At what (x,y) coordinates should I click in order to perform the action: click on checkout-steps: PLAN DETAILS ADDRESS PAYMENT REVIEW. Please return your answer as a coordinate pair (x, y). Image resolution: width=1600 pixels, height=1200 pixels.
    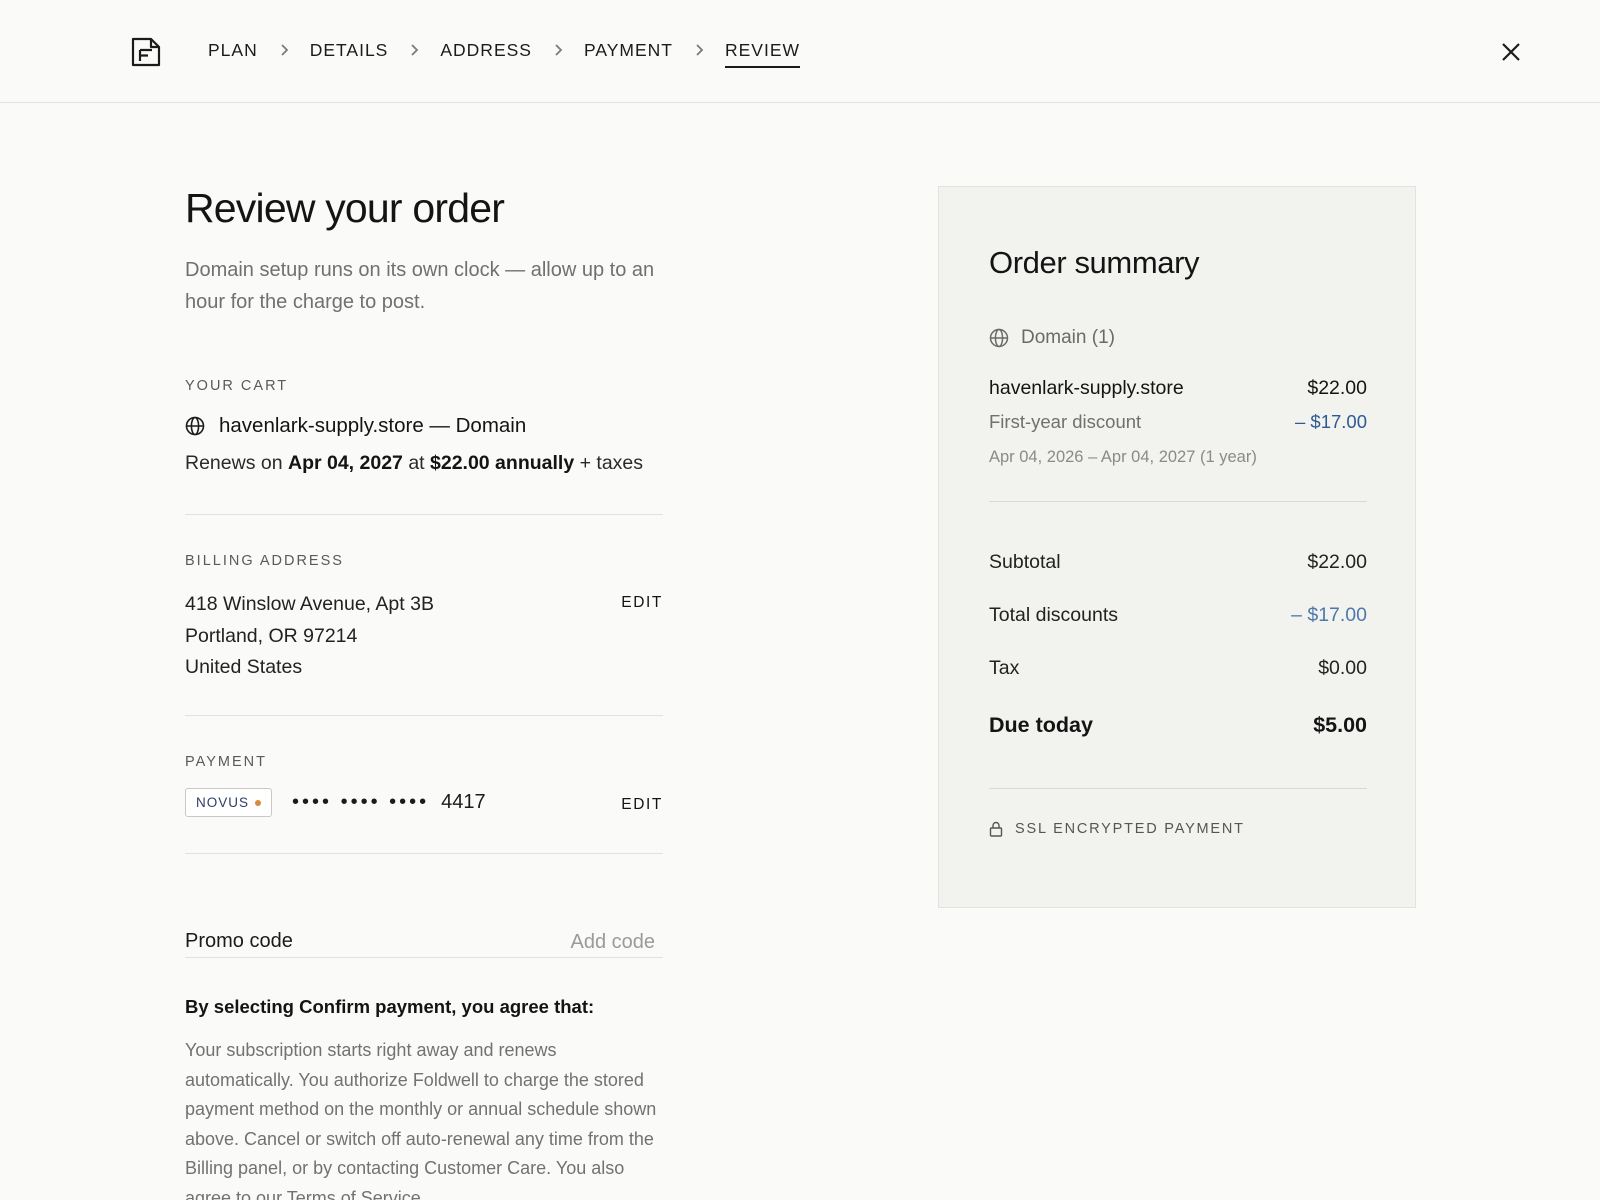
    Looking at the image, I should click on (504, 53).